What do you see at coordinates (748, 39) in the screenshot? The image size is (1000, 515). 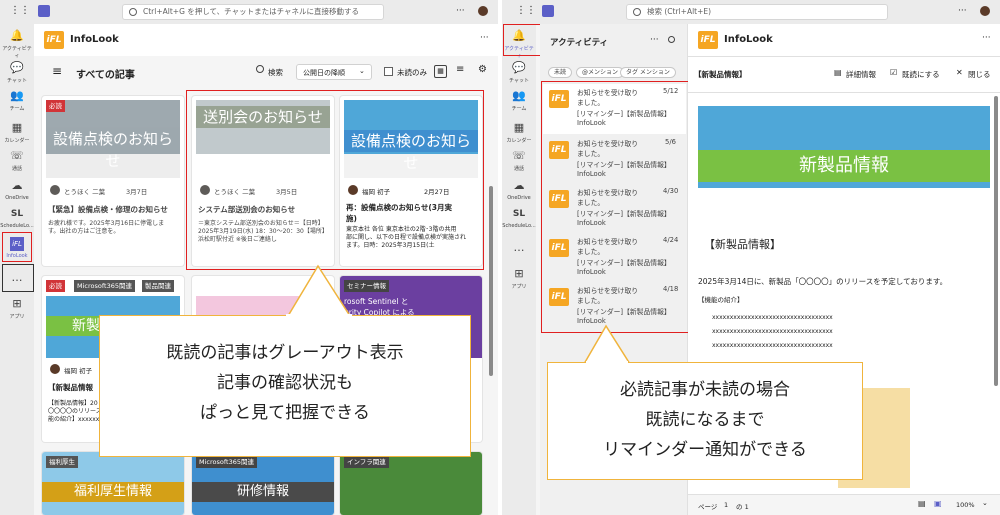 I see `doc-app-name: InfoLook` at bounding box center [748, 39].